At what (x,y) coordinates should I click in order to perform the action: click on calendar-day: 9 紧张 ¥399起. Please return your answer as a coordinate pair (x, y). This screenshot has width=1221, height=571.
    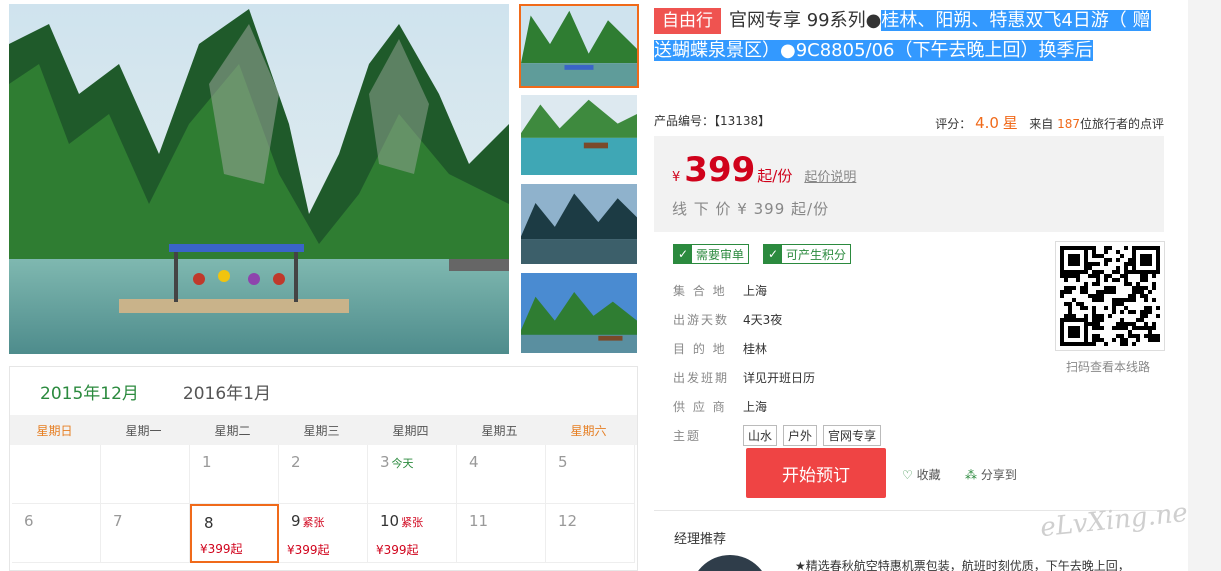
    Looking at the image, I should click on (323, 533).